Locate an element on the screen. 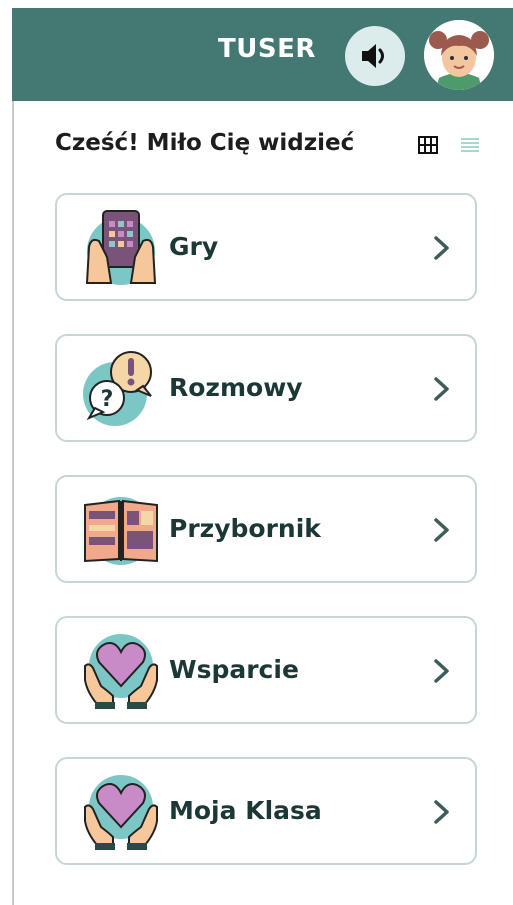 This screenshot has width=513, height=905. menu-item-label: Gry is located at coordinates (194, 246).